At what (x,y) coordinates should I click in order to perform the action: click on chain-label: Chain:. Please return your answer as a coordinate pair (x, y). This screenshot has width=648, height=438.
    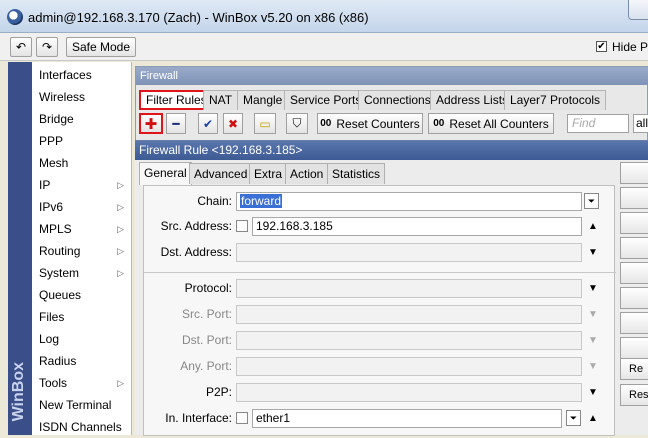
    Looking at the image, I should click on (214, 201).